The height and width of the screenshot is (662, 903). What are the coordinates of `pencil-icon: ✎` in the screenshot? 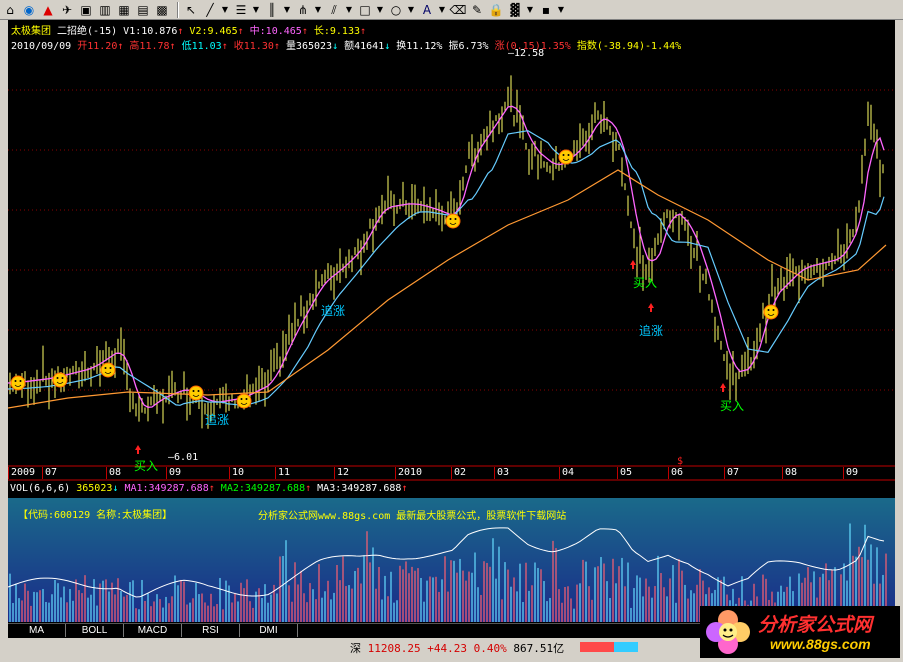 It's located at (477, 10).